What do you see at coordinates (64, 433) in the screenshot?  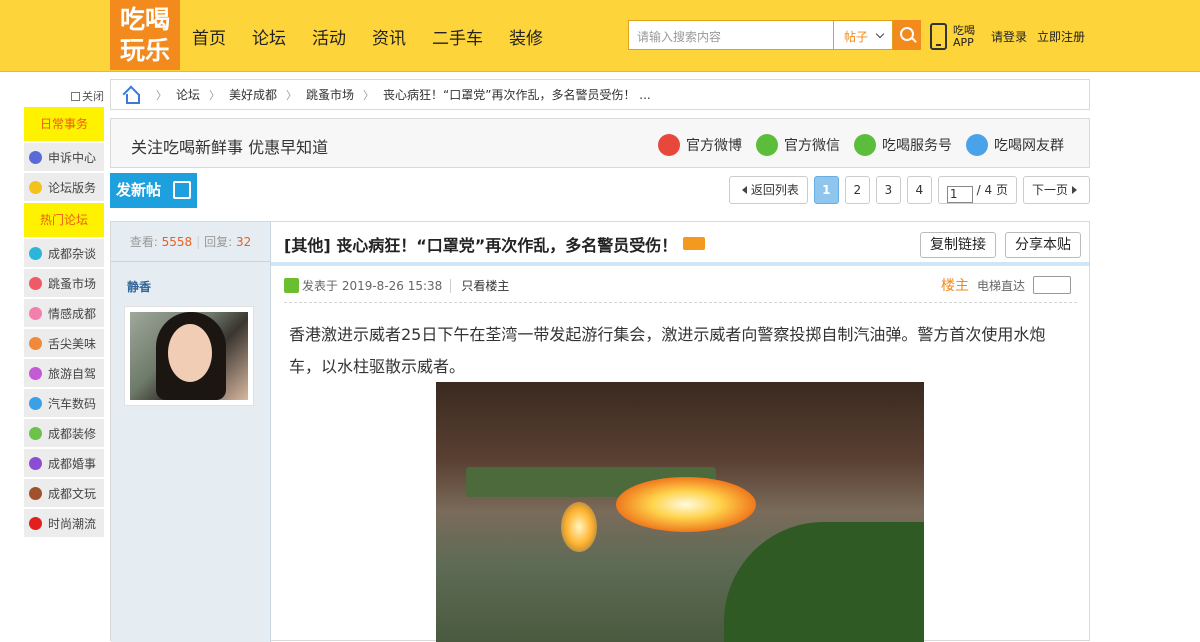 I see `sidebar-item-decoration: 成都装修` at bounding box center [64, 433].